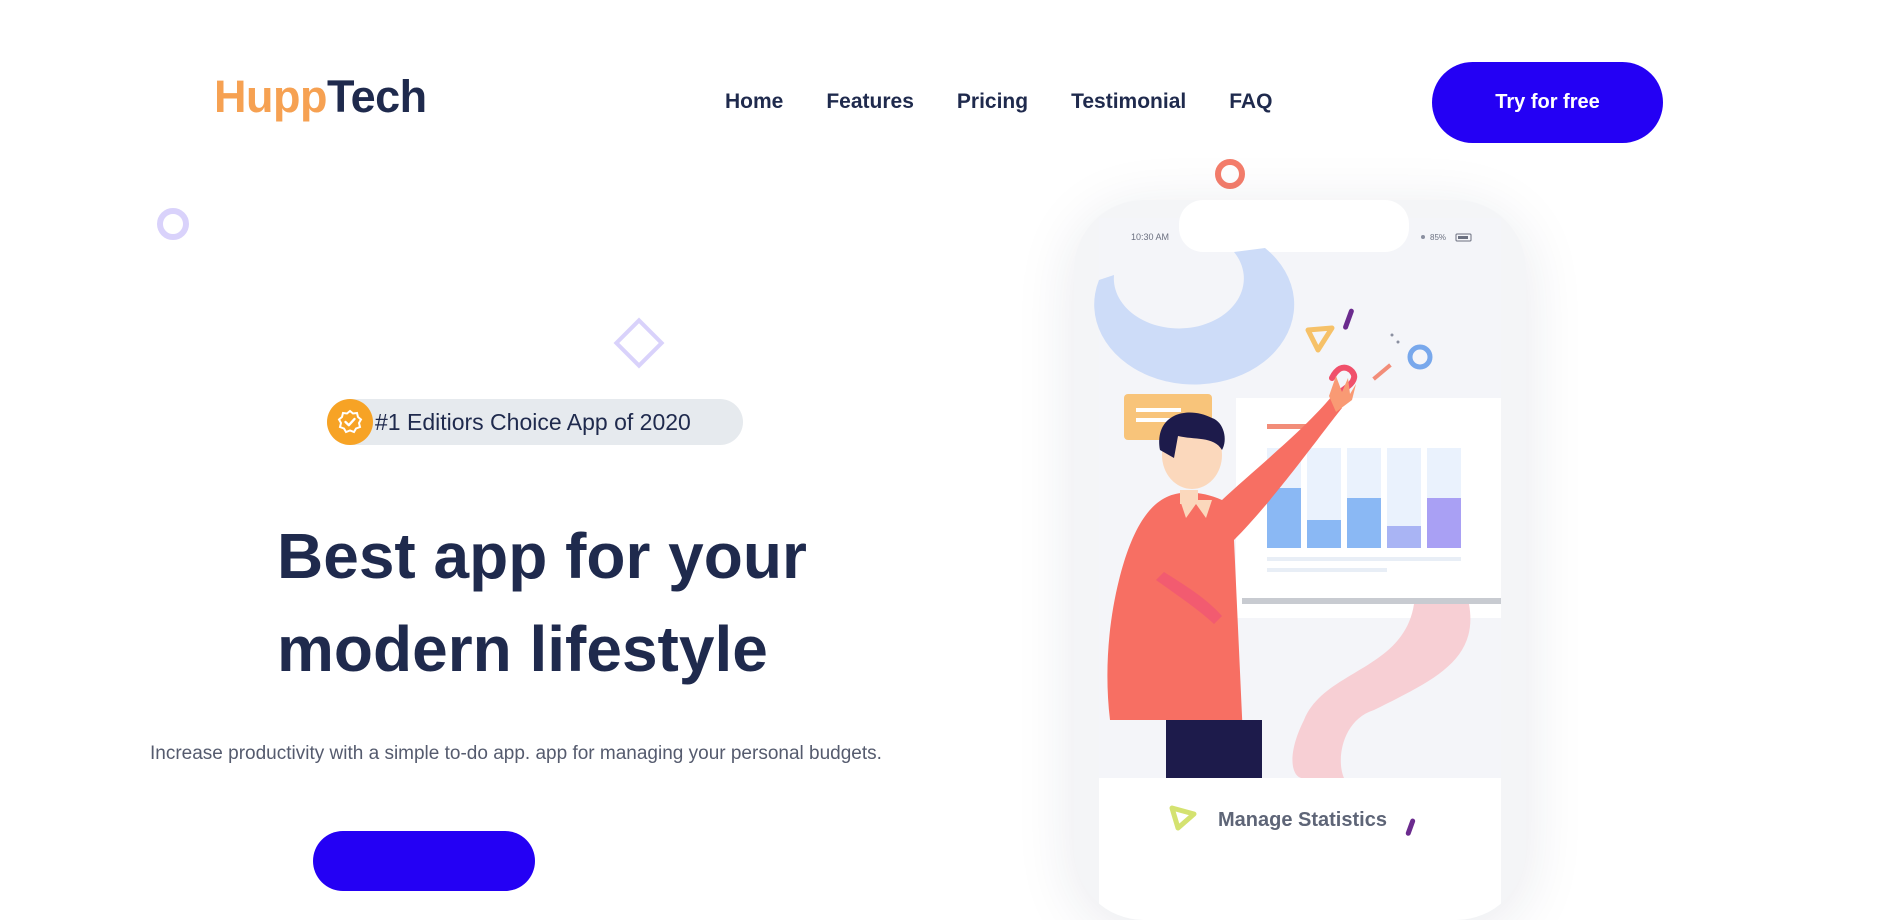  What do you see at coordinates (173, 224) in the screenshot?
I see `decor-ring` at bounding box center [173, 224].